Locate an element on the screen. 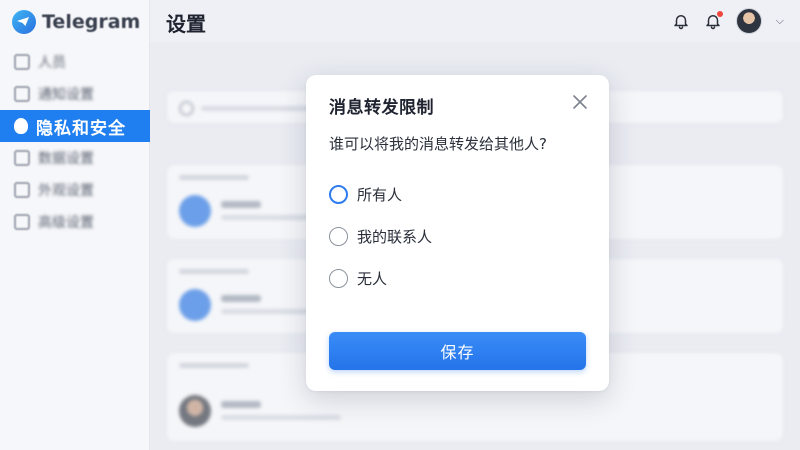  sidebar-item-appearance: 外观设置 is located at coordinates (75, 190).